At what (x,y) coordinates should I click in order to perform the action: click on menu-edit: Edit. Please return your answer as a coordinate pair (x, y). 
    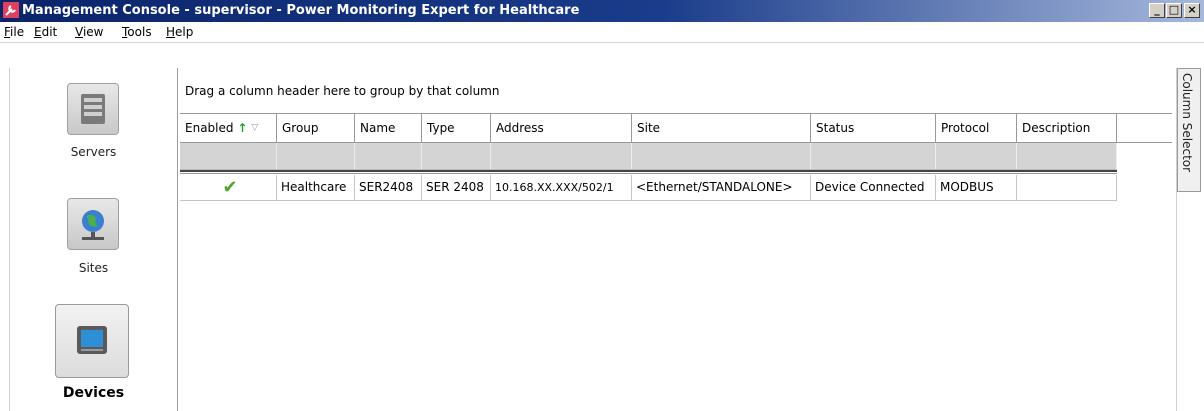
    Looking at the image, I should click on (45, 32).